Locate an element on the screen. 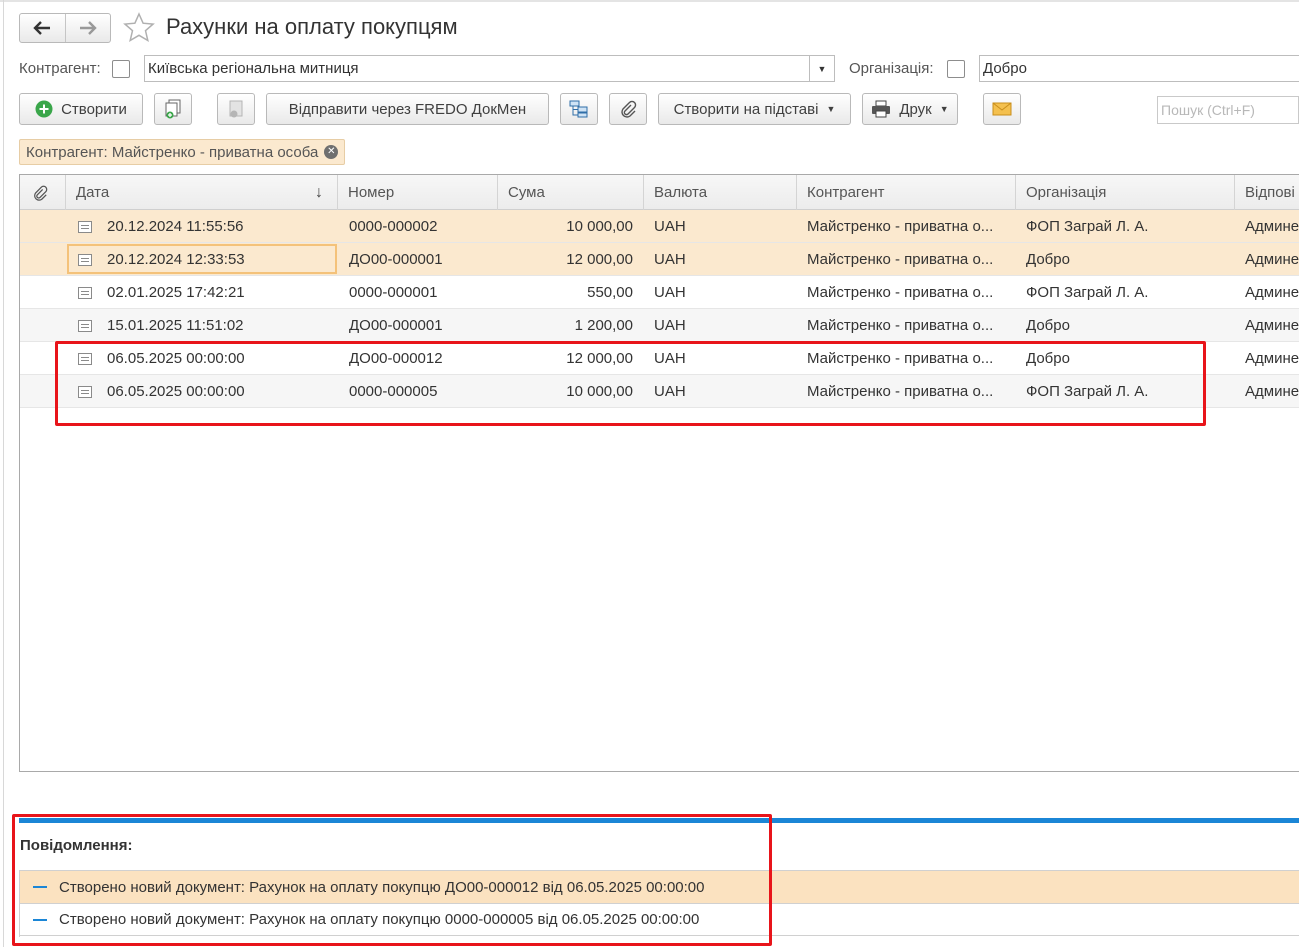  back-button is located at coordinates (42, 28).